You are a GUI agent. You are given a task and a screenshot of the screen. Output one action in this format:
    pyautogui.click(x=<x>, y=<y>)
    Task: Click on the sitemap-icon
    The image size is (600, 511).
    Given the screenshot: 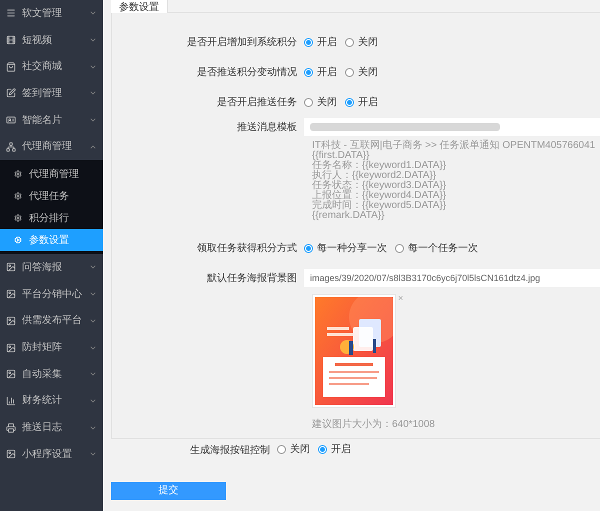 What is the action you would take?
    pyautogui.click(x=11, y=147)
    